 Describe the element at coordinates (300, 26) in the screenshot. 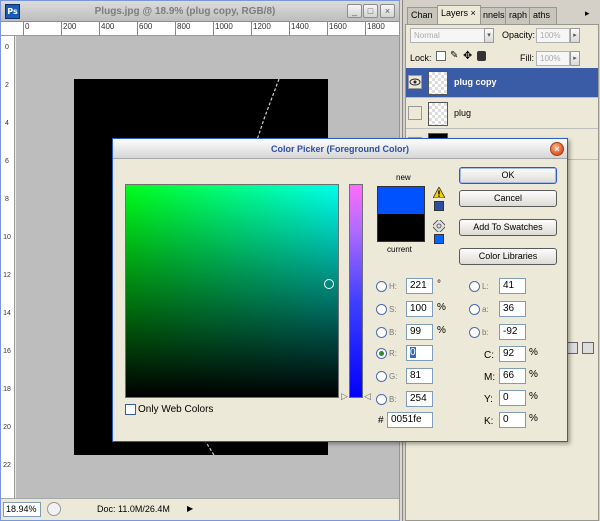

I see `ruler-label: 1400` at that location.